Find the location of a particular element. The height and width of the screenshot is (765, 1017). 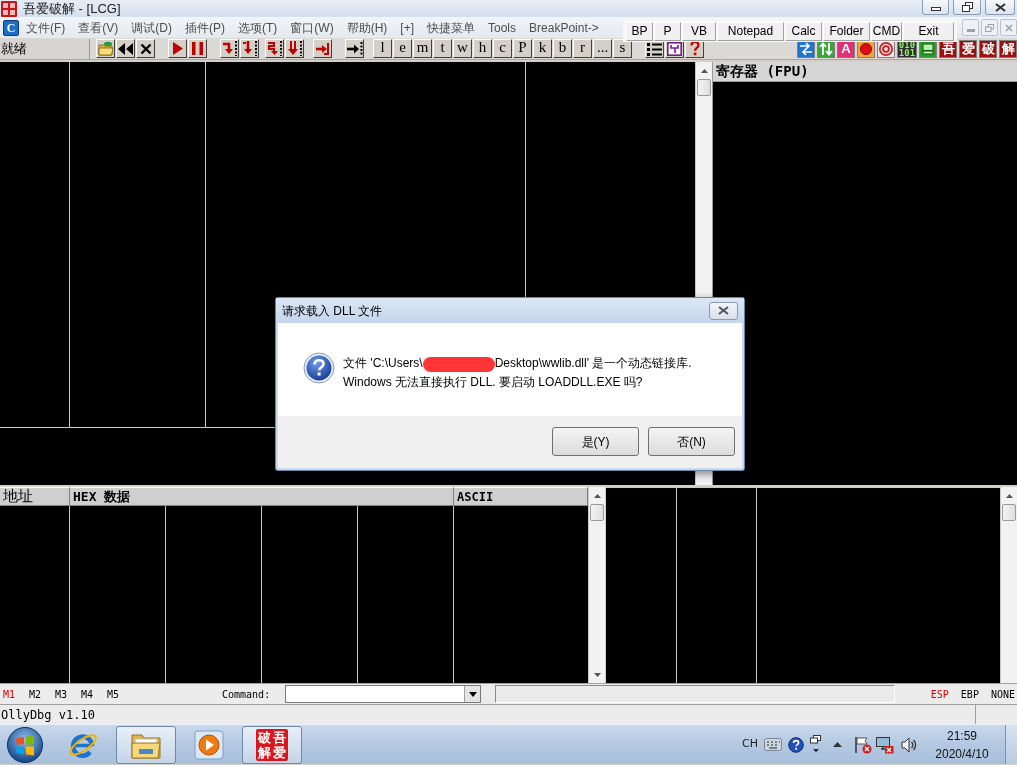

memory-tab: M5 is located at coordinates (120, 694).